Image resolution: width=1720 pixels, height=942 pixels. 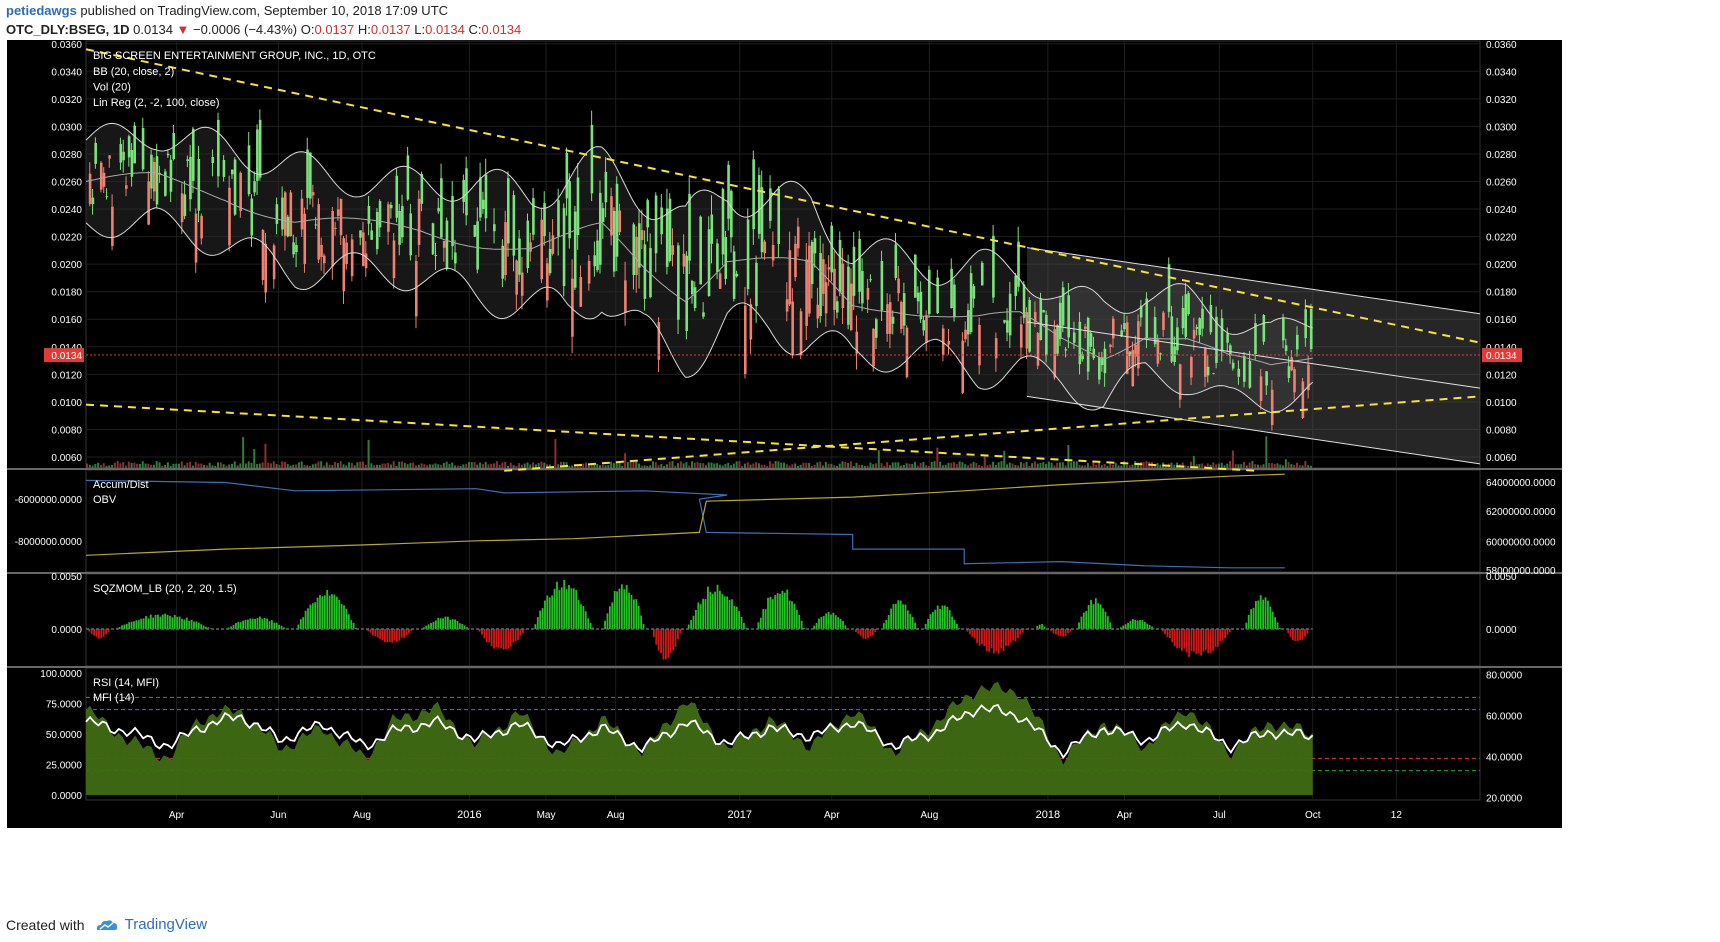 What do you see at coordinates (166, 924) in the screenshot?
I see `tradingview-brand-link: TradingView` at bounding box center [166, 924].